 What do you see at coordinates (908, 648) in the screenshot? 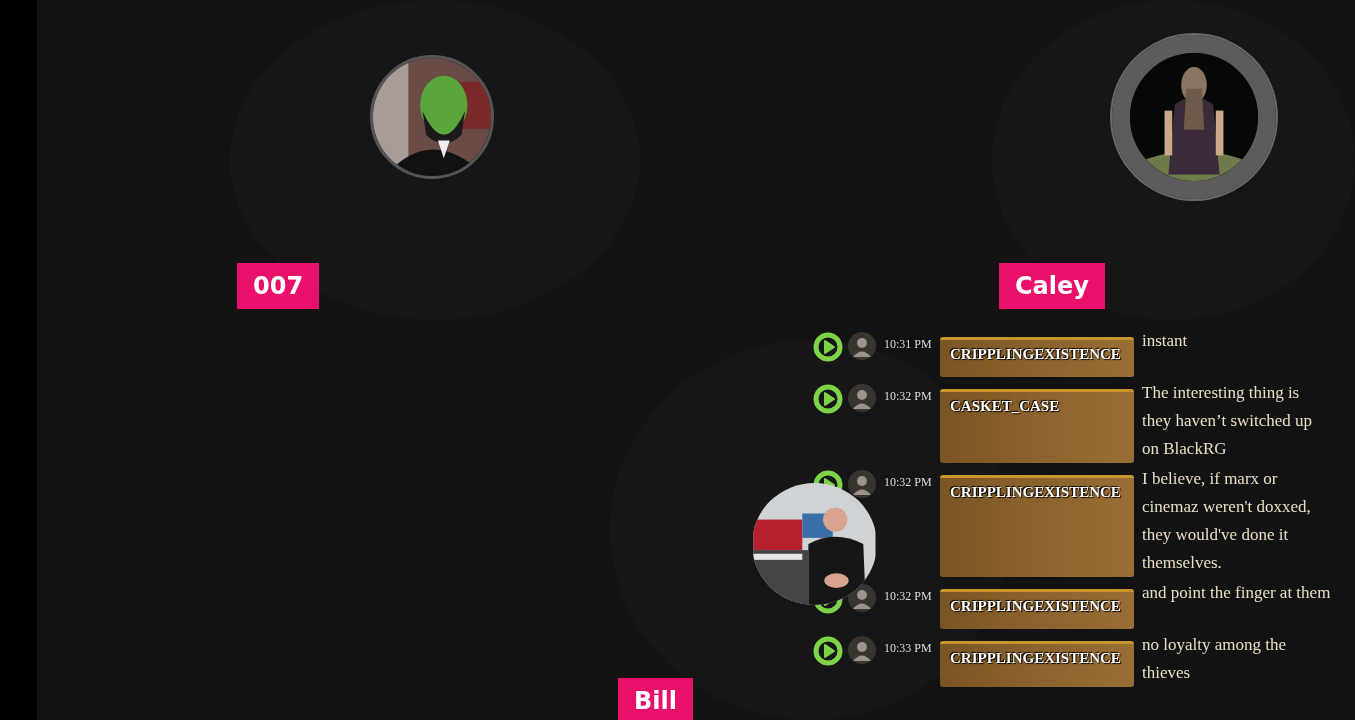
I see `message-time: 10:33 PM` at bounding box center [908, 648].